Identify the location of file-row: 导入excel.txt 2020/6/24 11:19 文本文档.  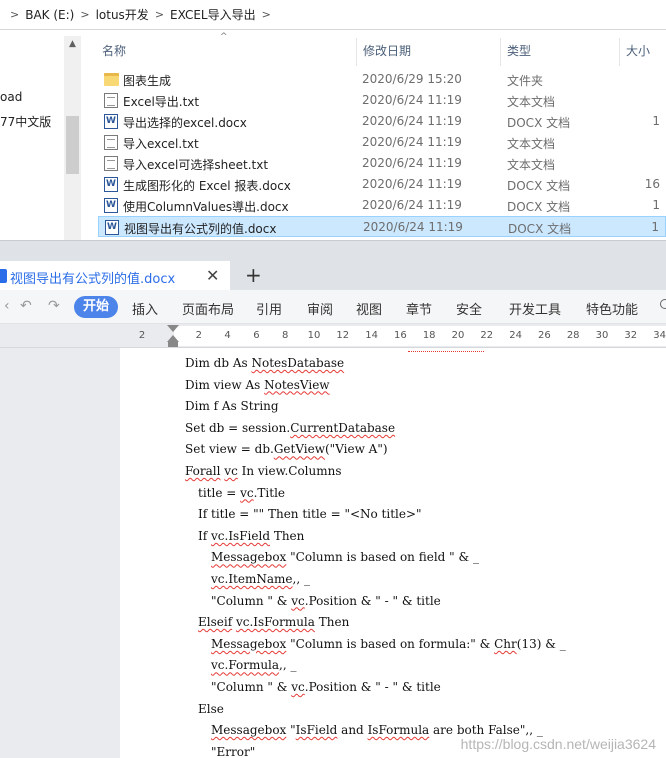
(382, 142).